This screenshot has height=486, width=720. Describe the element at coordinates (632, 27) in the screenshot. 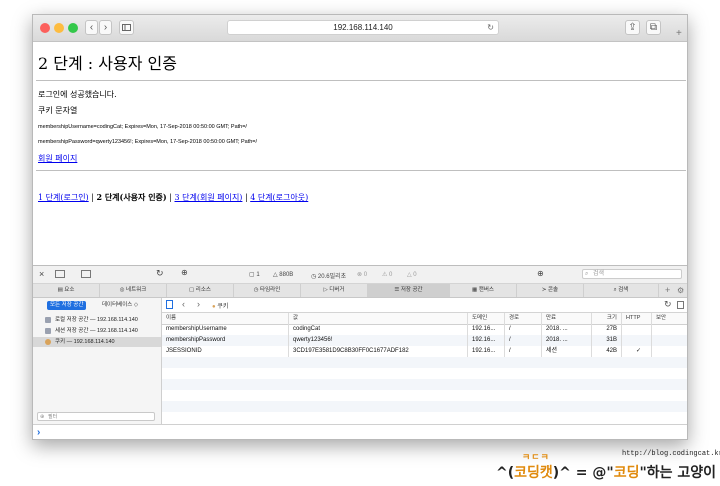

I see `share-button: ⇪` at that location.